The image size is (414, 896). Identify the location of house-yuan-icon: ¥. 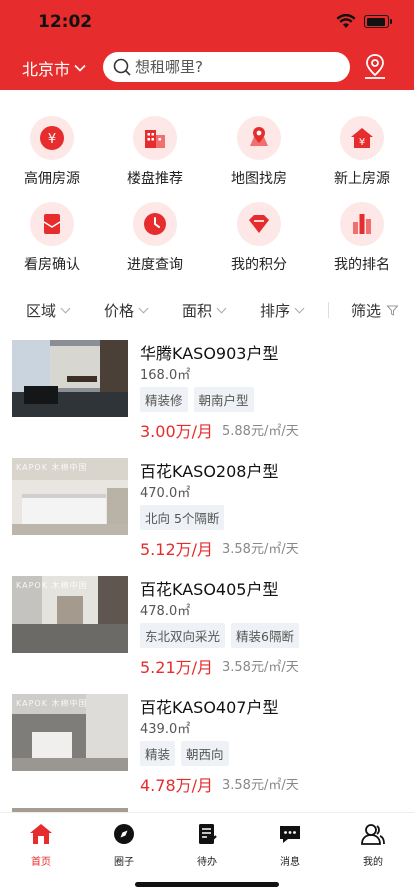
(362, 138).